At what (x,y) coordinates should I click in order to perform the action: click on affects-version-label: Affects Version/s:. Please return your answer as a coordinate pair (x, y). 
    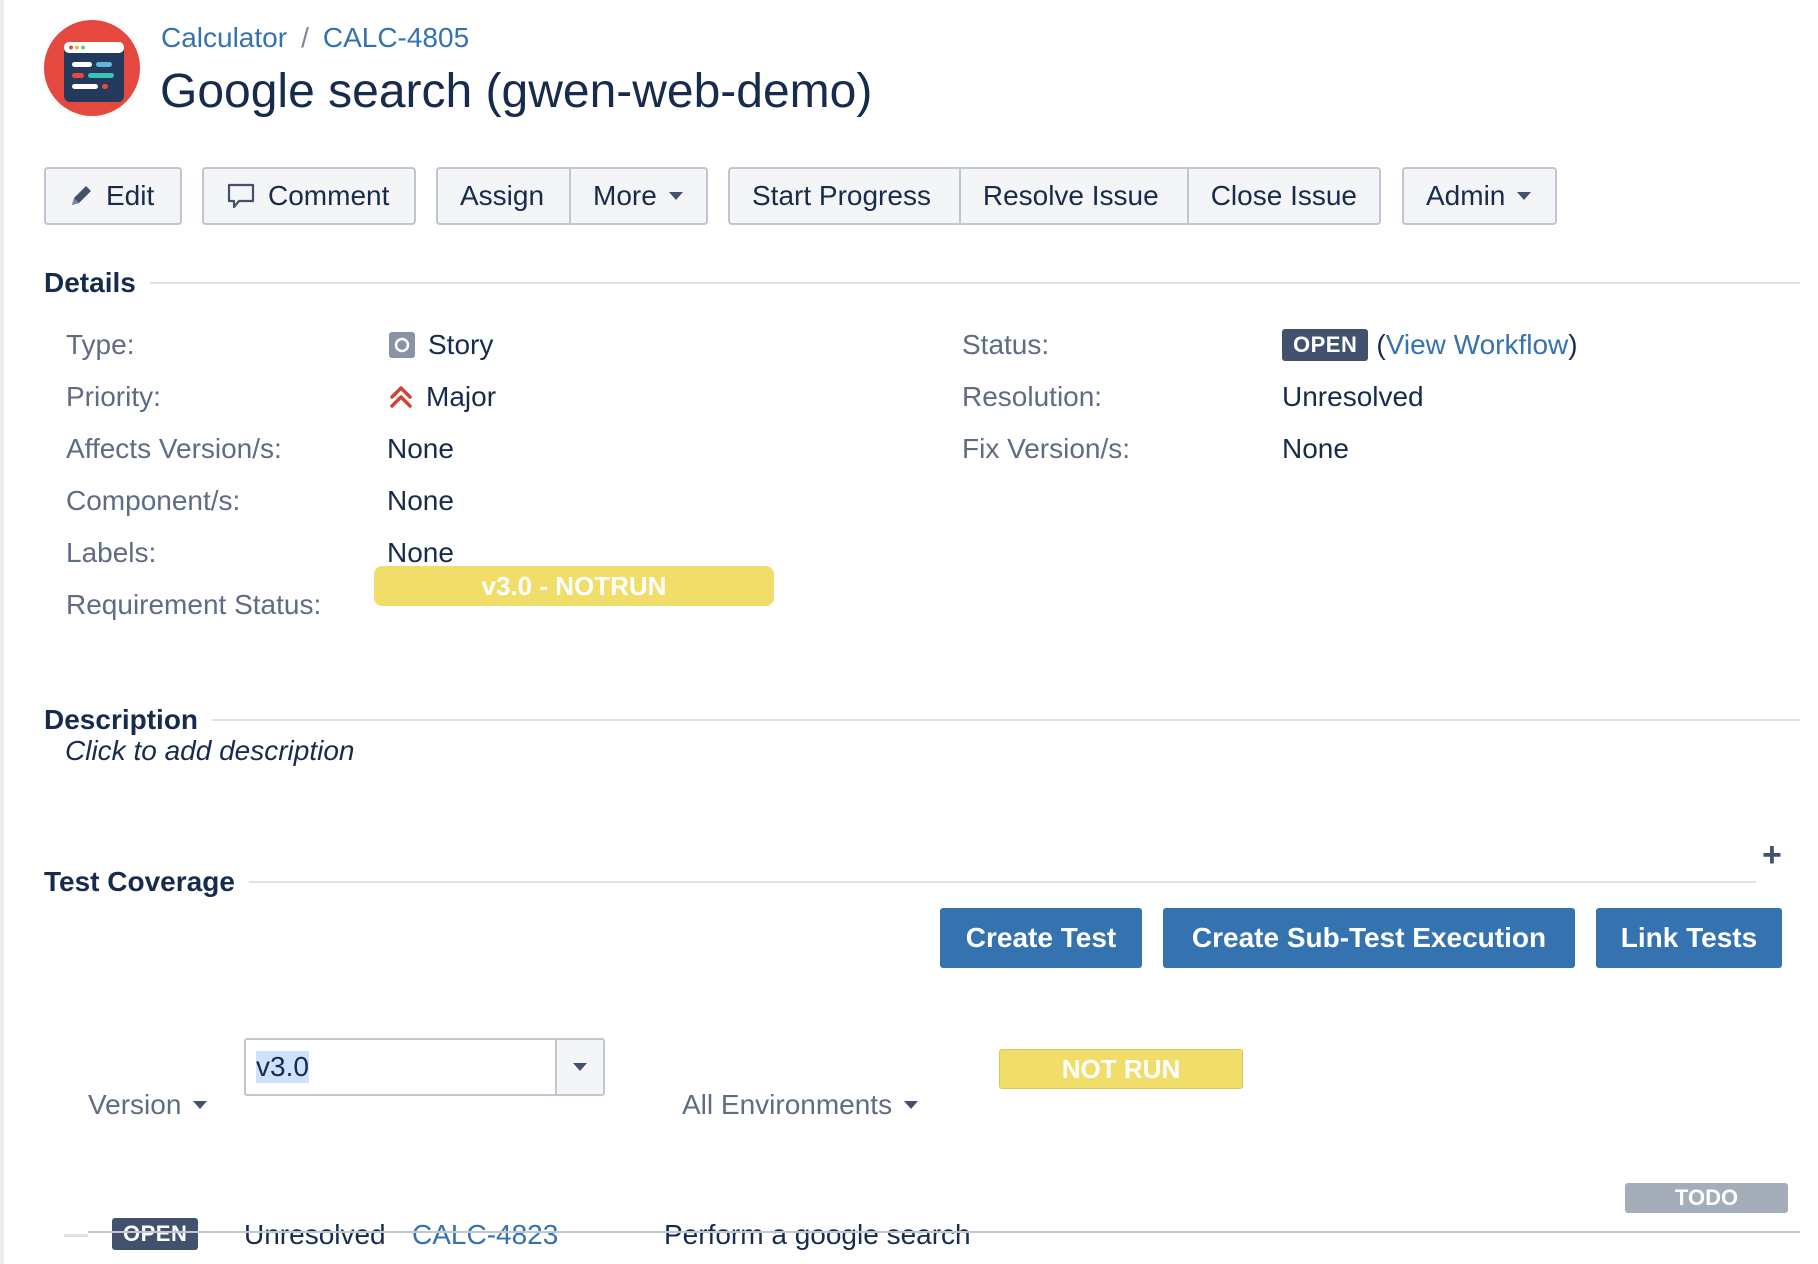
    Looking at the image, I should click on (174, 448).